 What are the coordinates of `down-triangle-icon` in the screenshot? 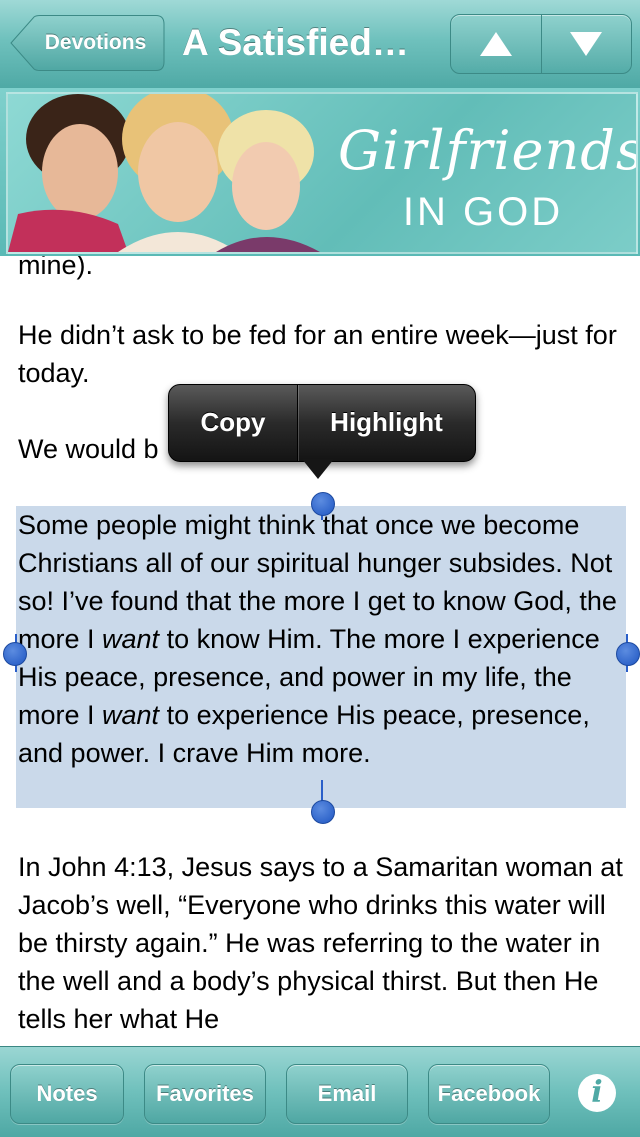 It's located at (586, 44).